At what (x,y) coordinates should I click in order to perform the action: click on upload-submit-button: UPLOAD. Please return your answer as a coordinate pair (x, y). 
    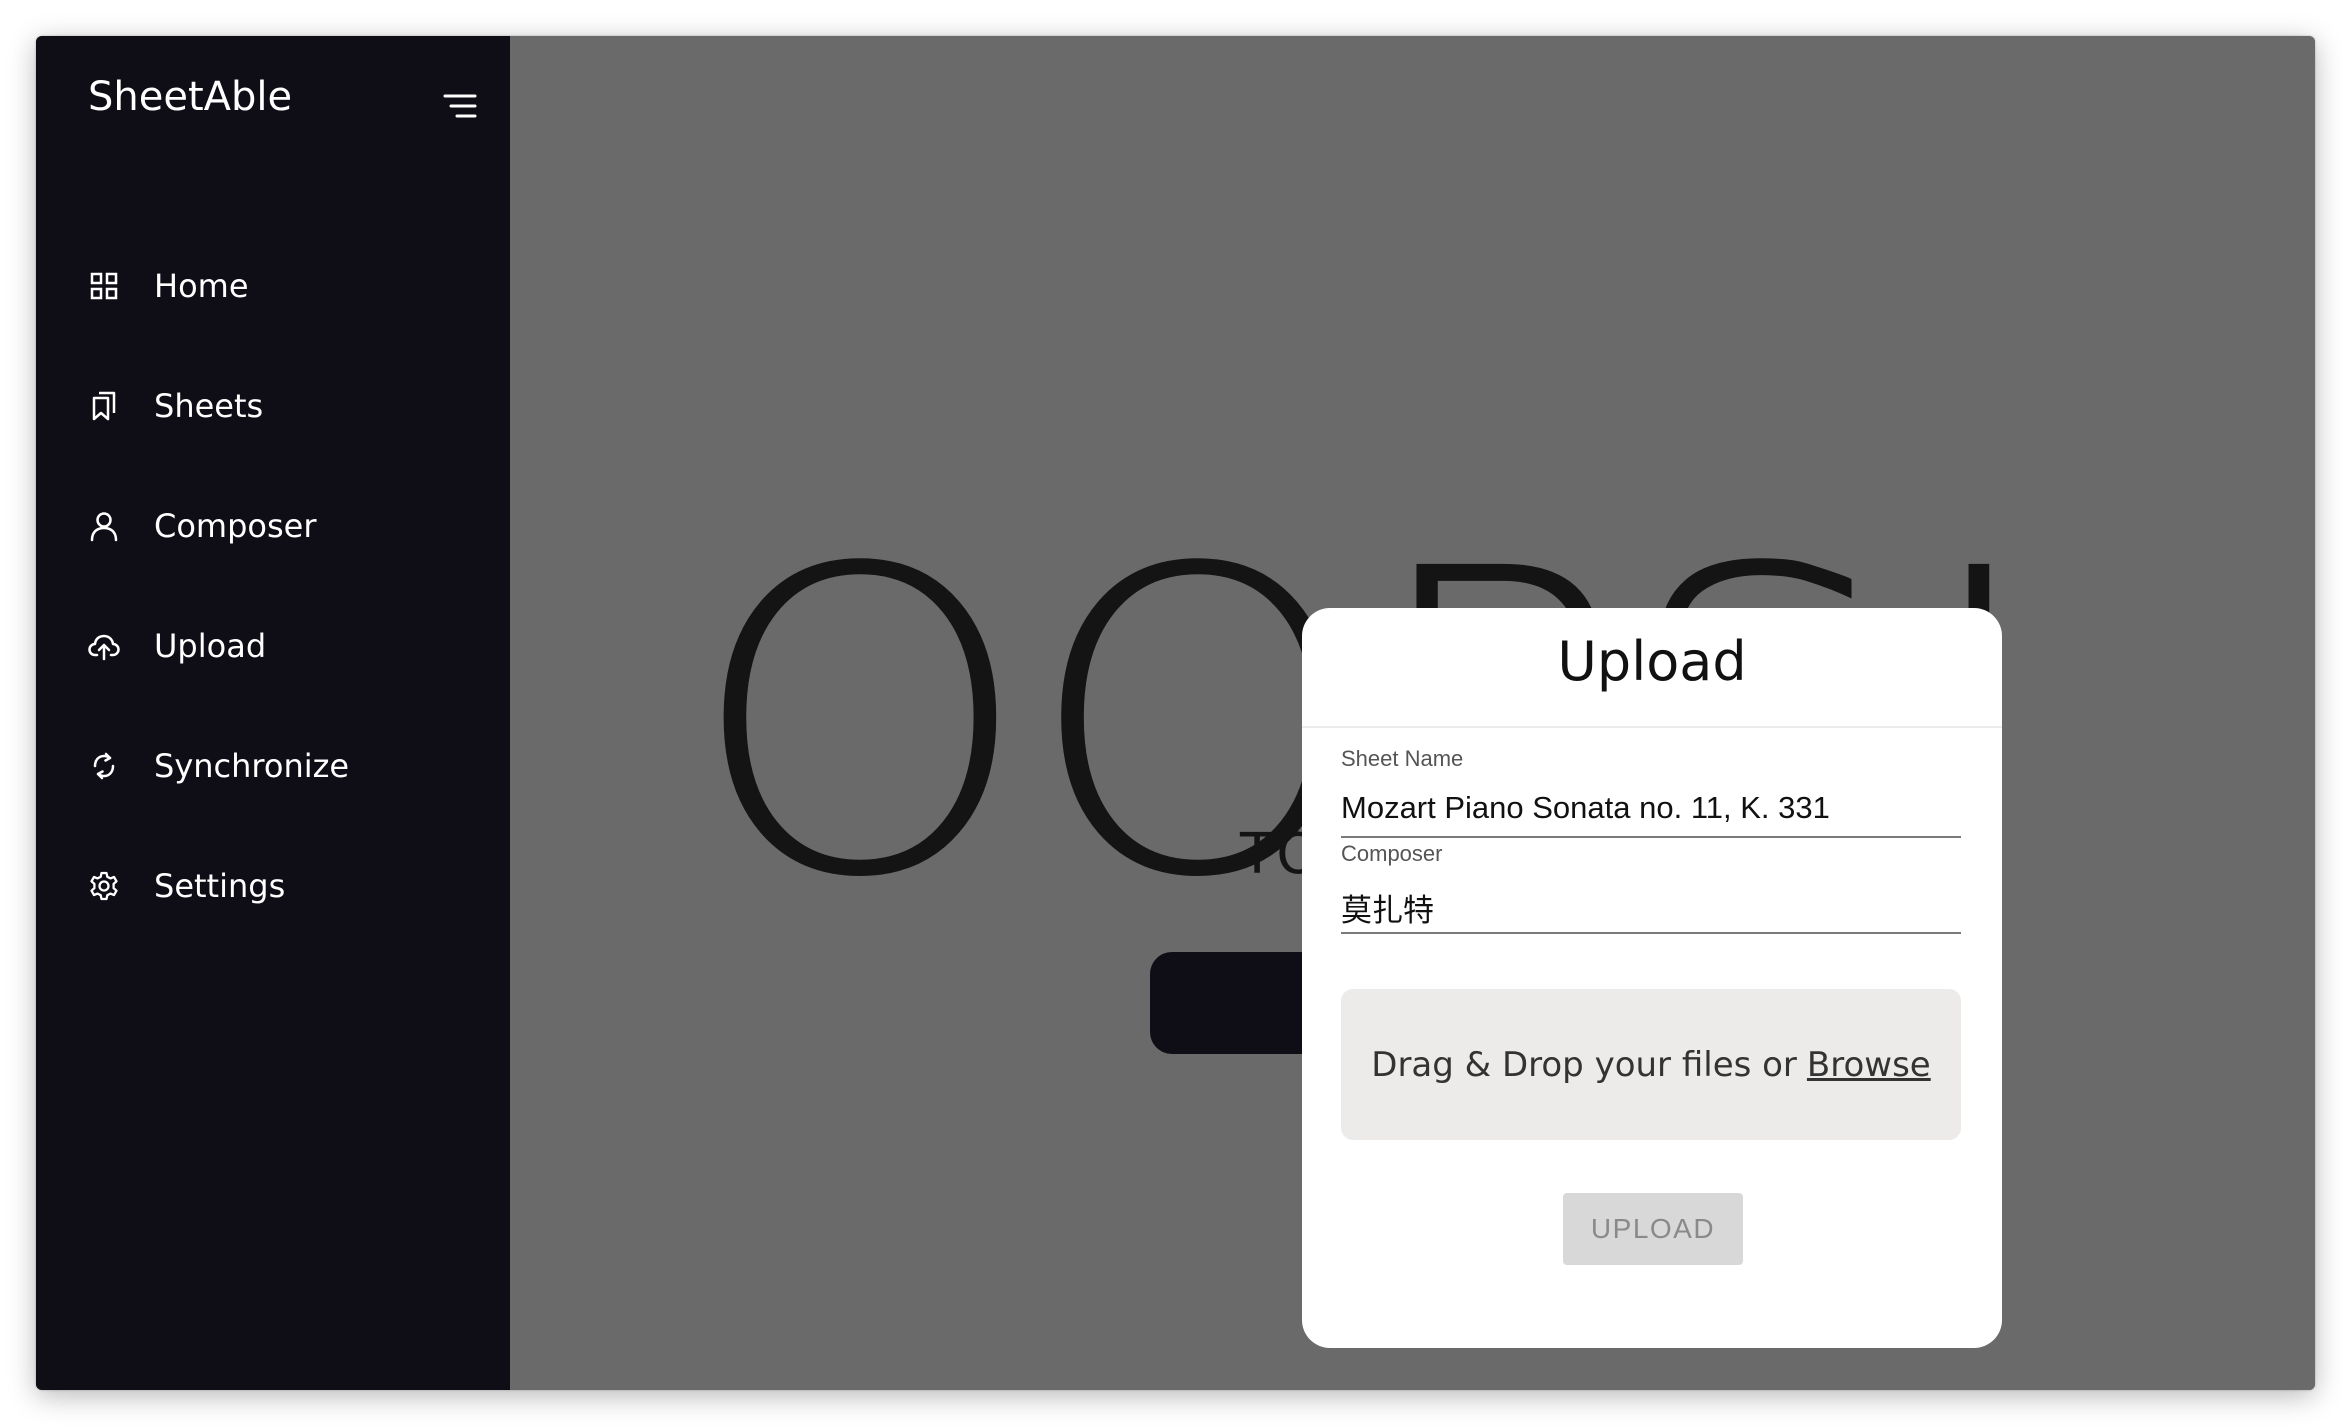
    Looking at the image, I should click on (1653, 1229).